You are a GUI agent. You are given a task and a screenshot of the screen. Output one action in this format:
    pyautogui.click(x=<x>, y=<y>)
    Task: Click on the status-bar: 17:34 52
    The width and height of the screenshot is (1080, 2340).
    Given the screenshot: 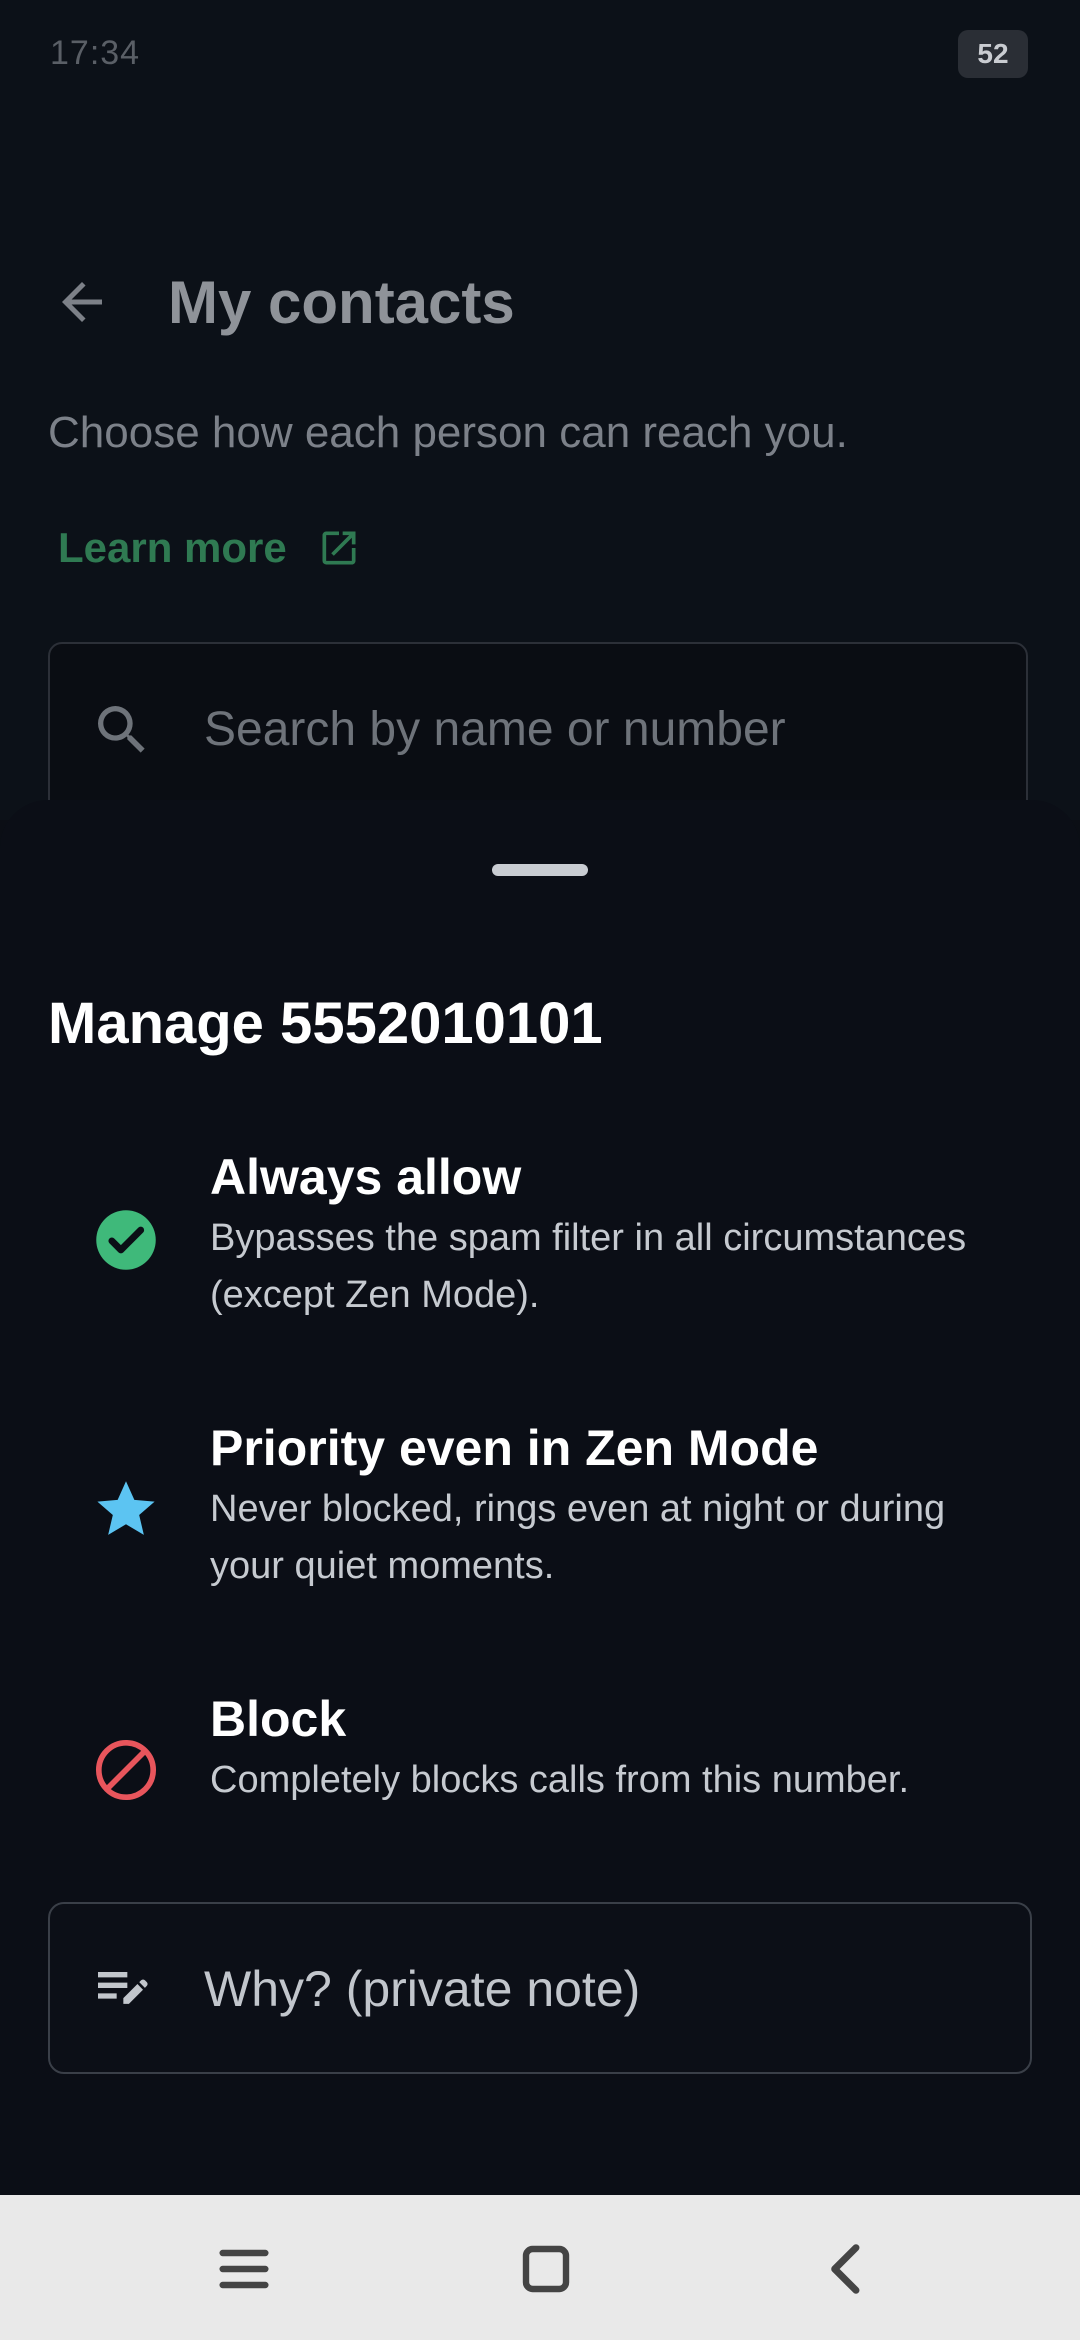 What is the action you would take?
    pyautogui.click(x=540, y=55)
    